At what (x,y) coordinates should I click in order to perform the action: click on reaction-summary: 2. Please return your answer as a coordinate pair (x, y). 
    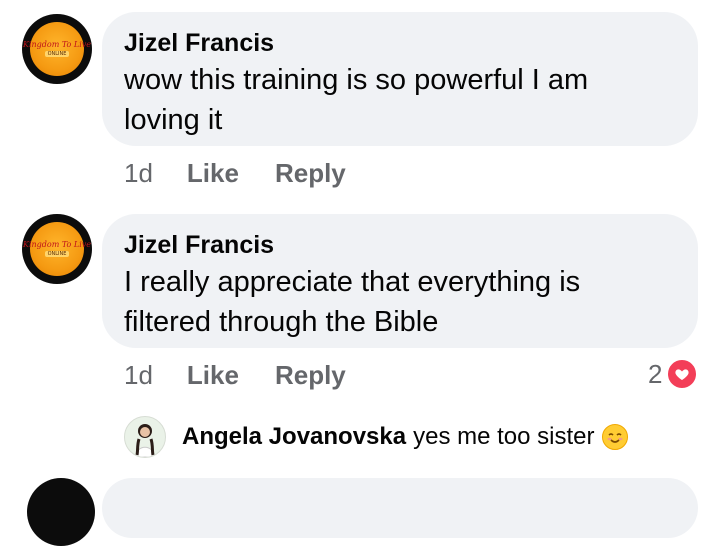
    Looking at the image, I should click on (673, 374).